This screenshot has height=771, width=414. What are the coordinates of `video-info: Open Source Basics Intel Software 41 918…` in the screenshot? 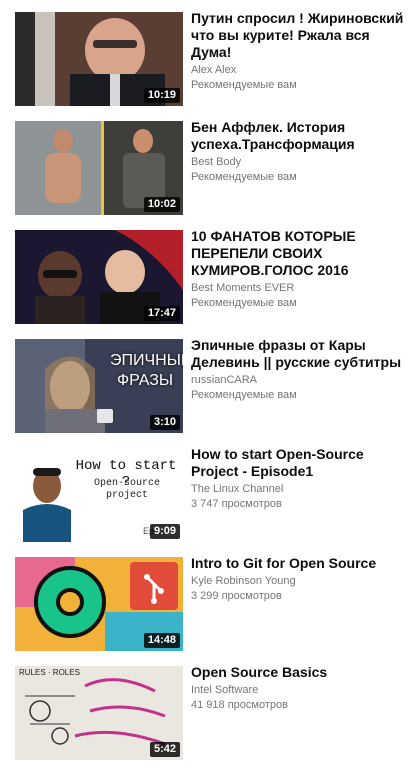 It's located at (298, 688).